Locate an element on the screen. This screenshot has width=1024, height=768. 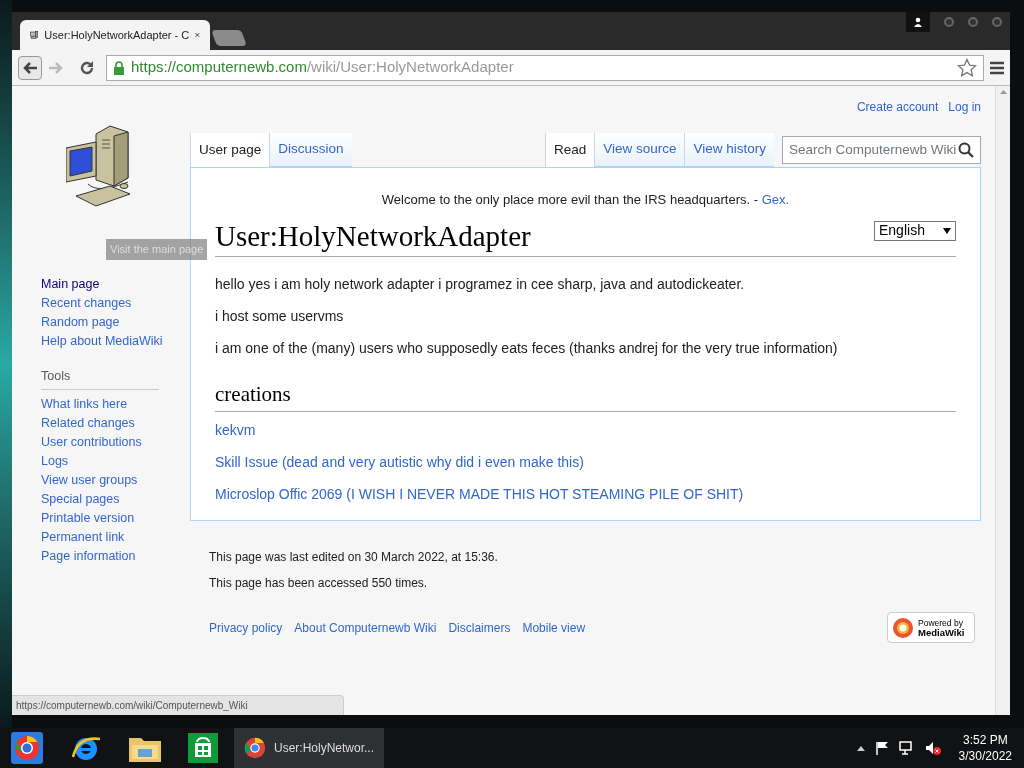
personal-link: Log in is located at coordinates (964, 107).